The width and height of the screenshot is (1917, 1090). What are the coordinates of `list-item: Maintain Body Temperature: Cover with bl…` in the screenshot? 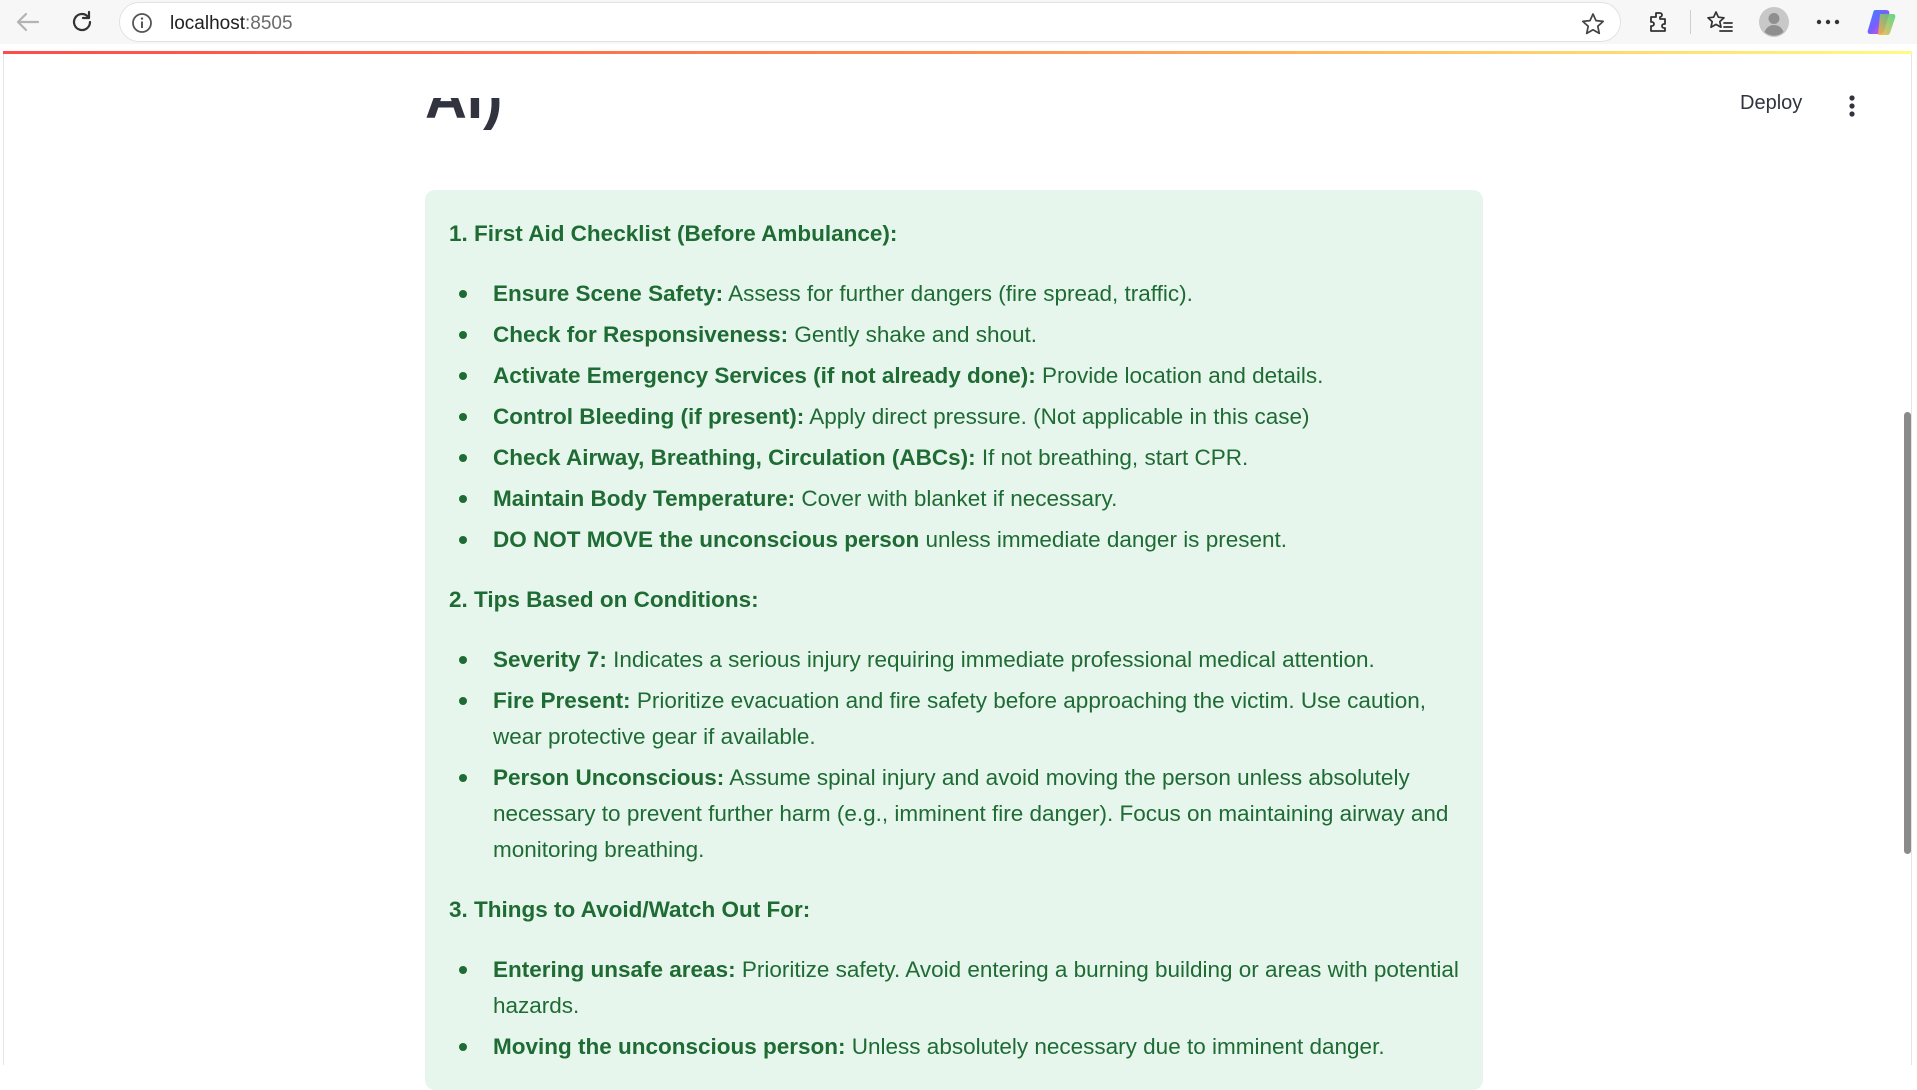 It's located at (959, 499).